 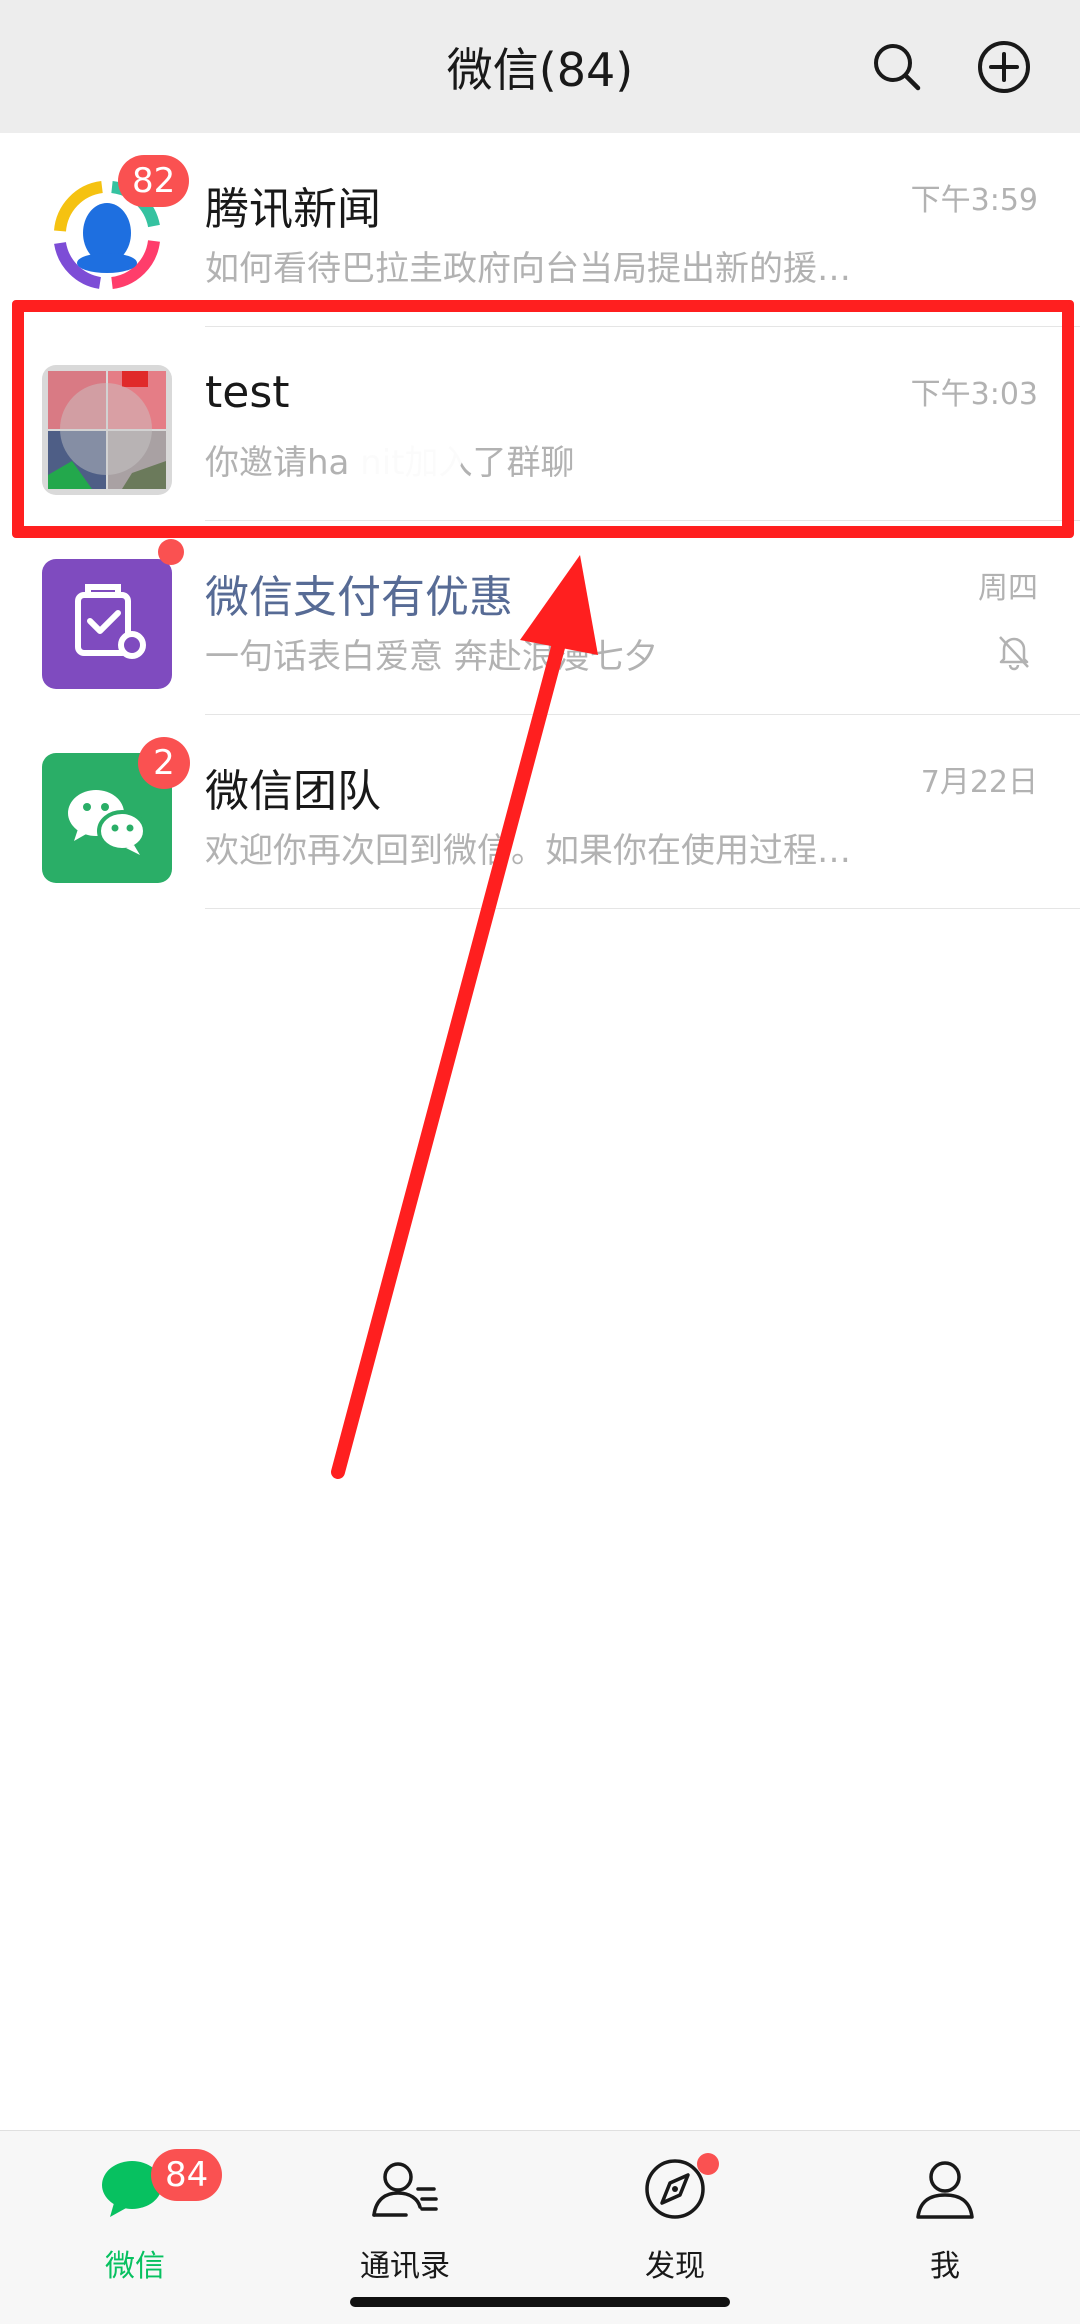 What do you see at coordinates (540, 2227) in the screenshot?
I see `bottom-tab-bar: 84 微信 通讯录 发现 我` at bounding box center [540, 2227].